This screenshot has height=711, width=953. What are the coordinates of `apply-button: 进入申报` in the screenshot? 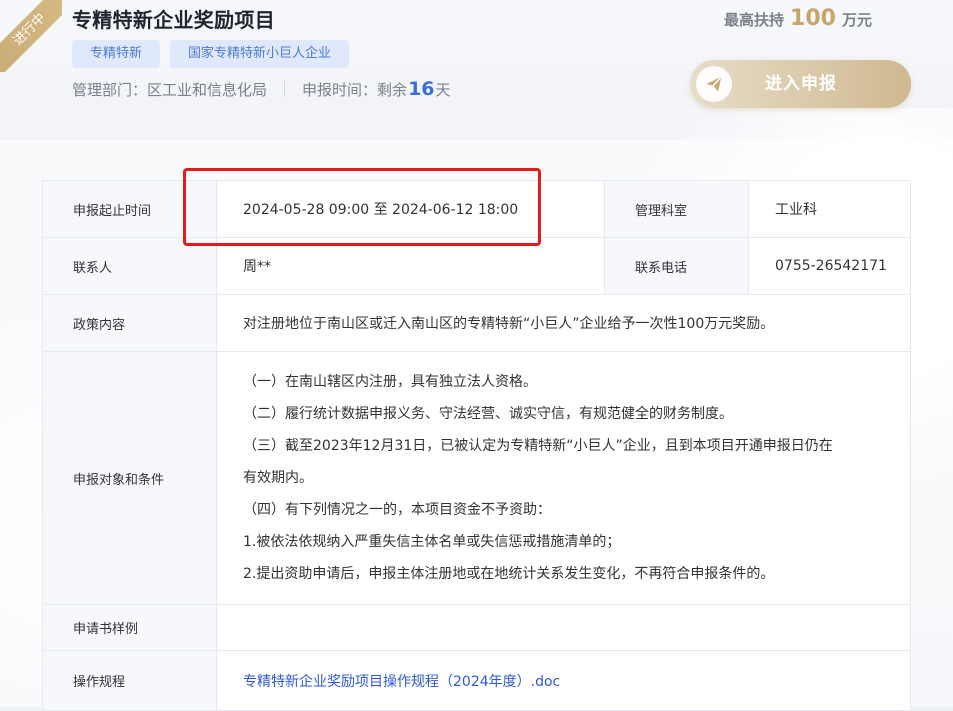 It's located at (800, 84).